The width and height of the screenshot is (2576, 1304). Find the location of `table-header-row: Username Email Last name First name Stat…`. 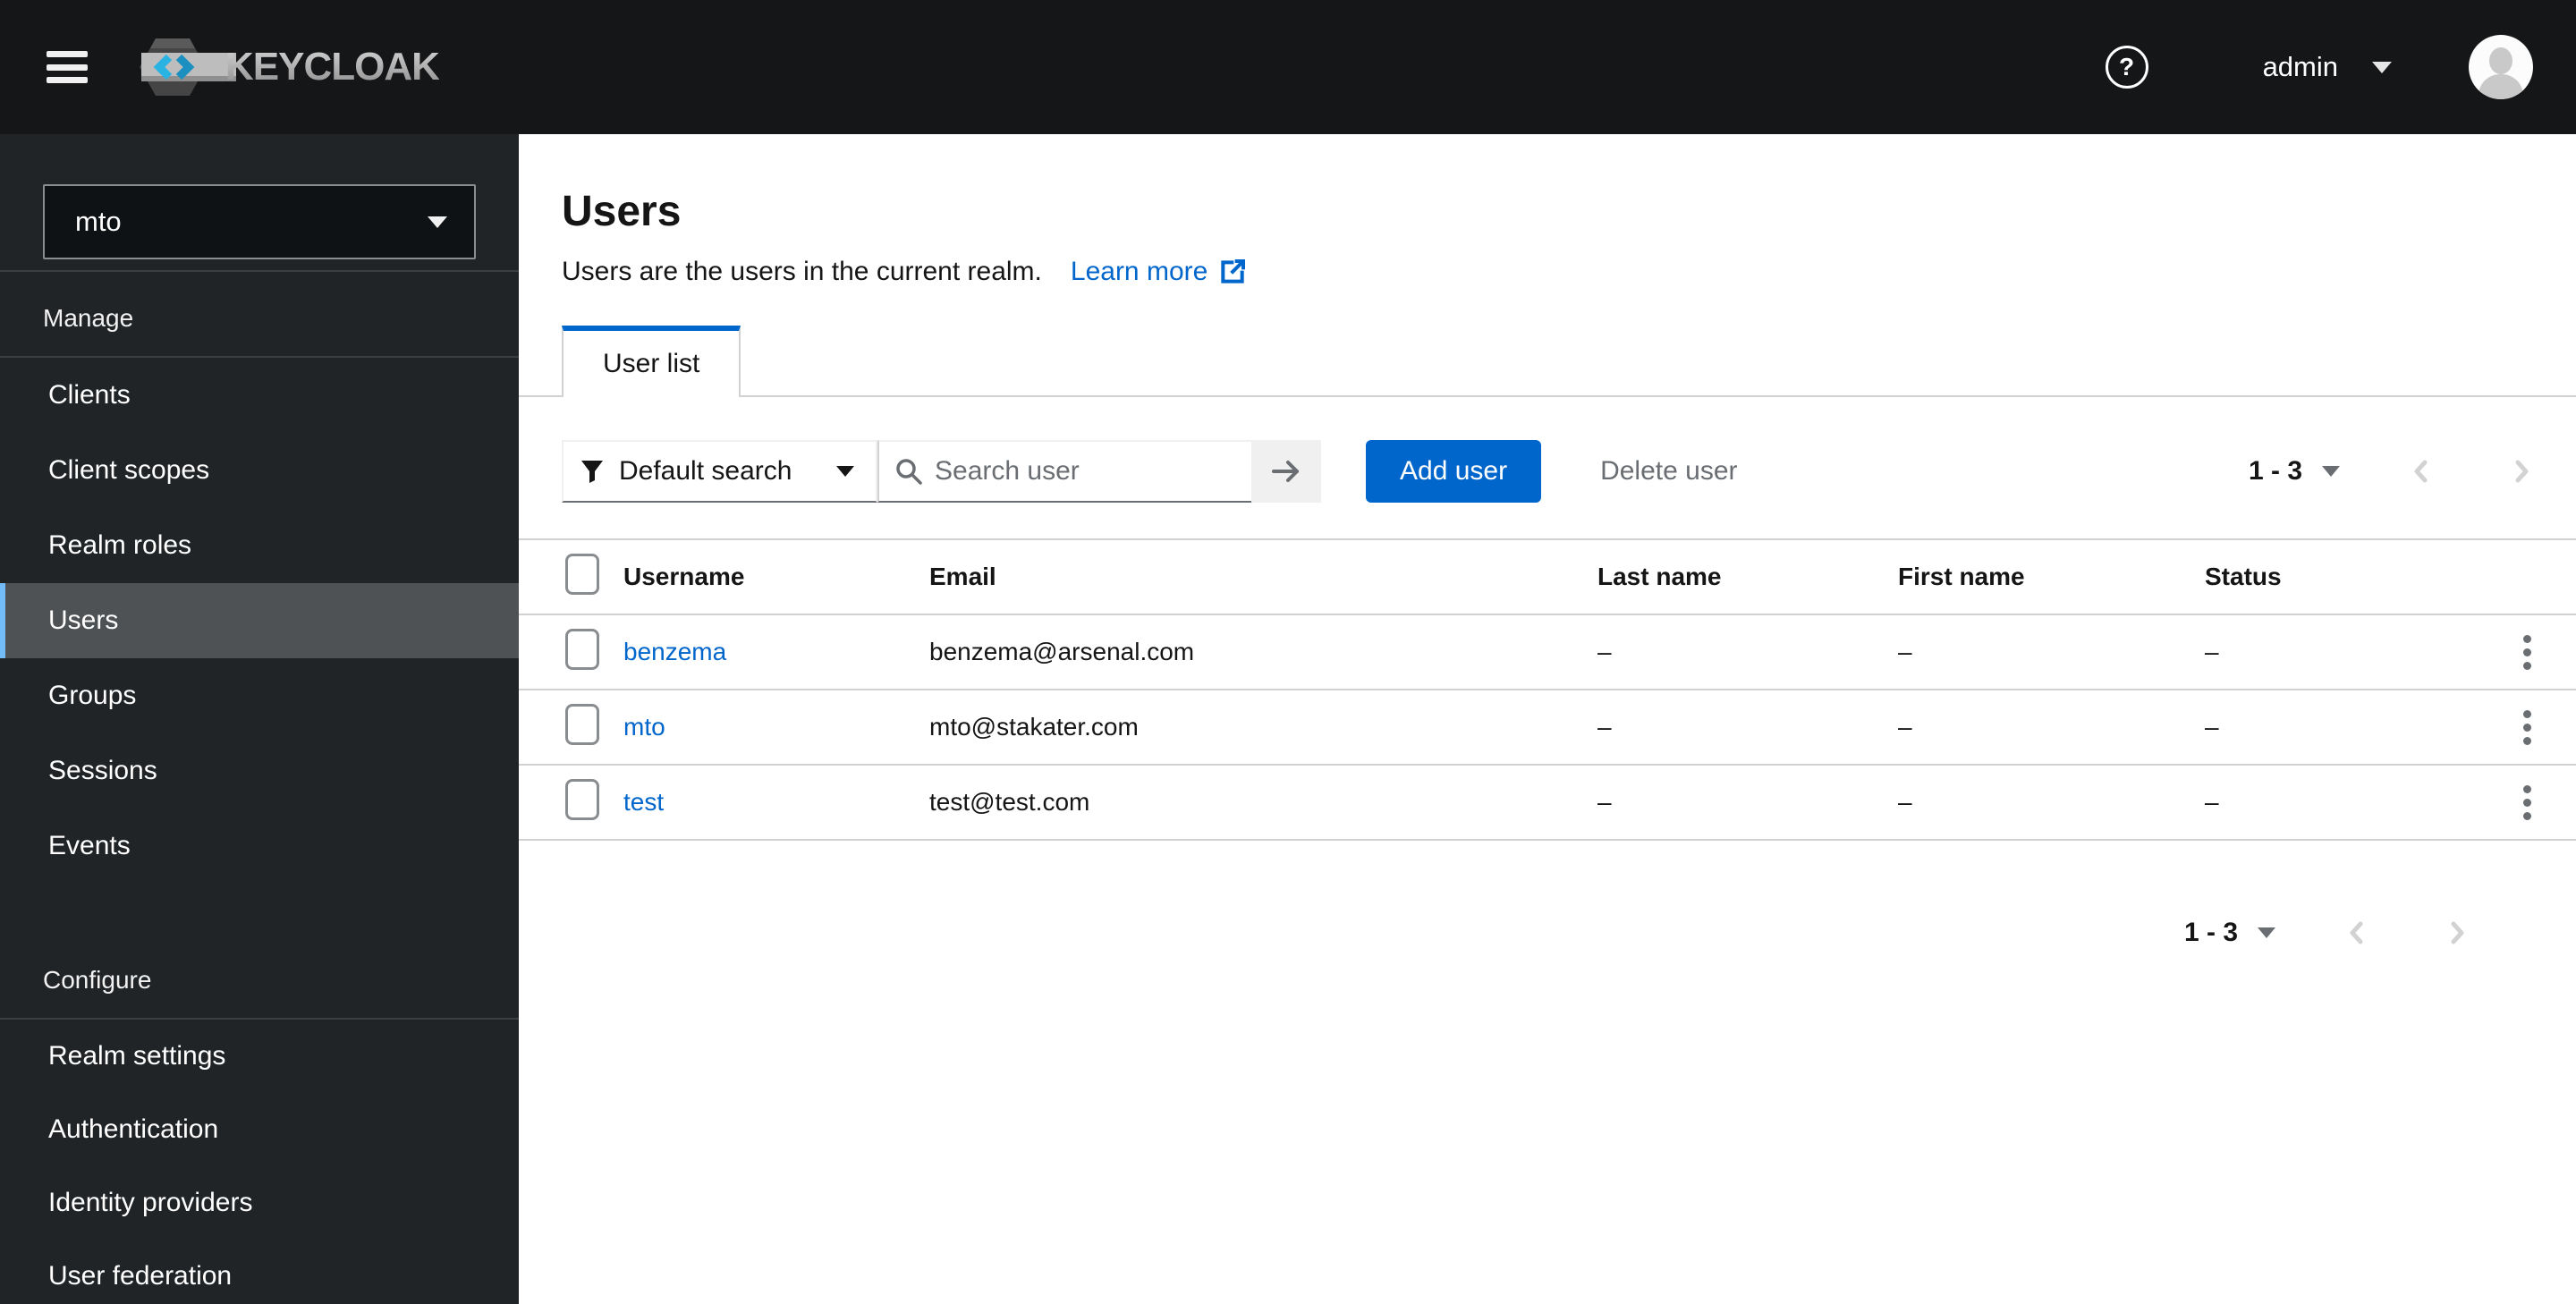

table-header-row: Username Email Last name First name Stat… is located at coordinates (1547, 577).